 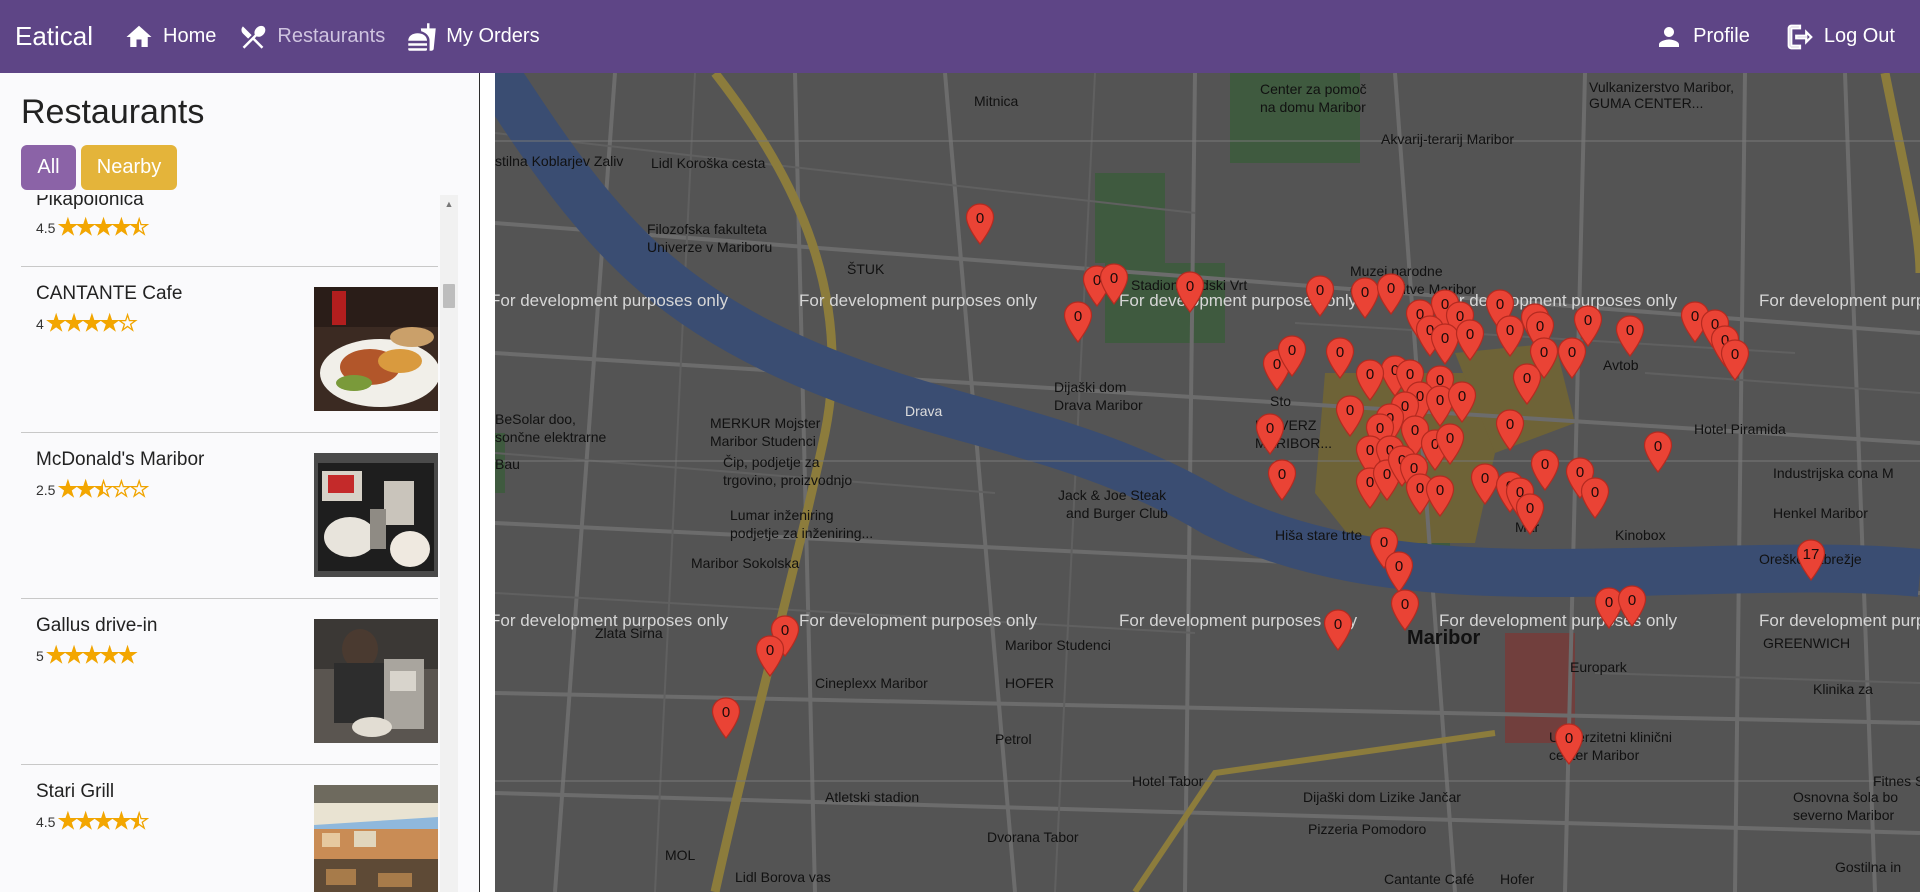 I want to click on map-label: Avtob, so click(x=1621, y=365).